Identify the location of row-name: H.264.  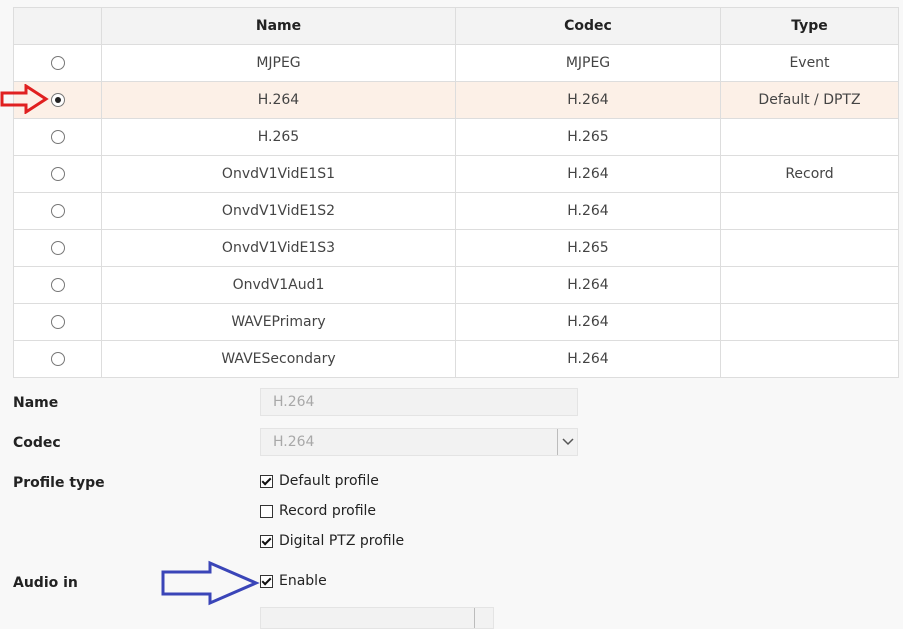
(278, 100).